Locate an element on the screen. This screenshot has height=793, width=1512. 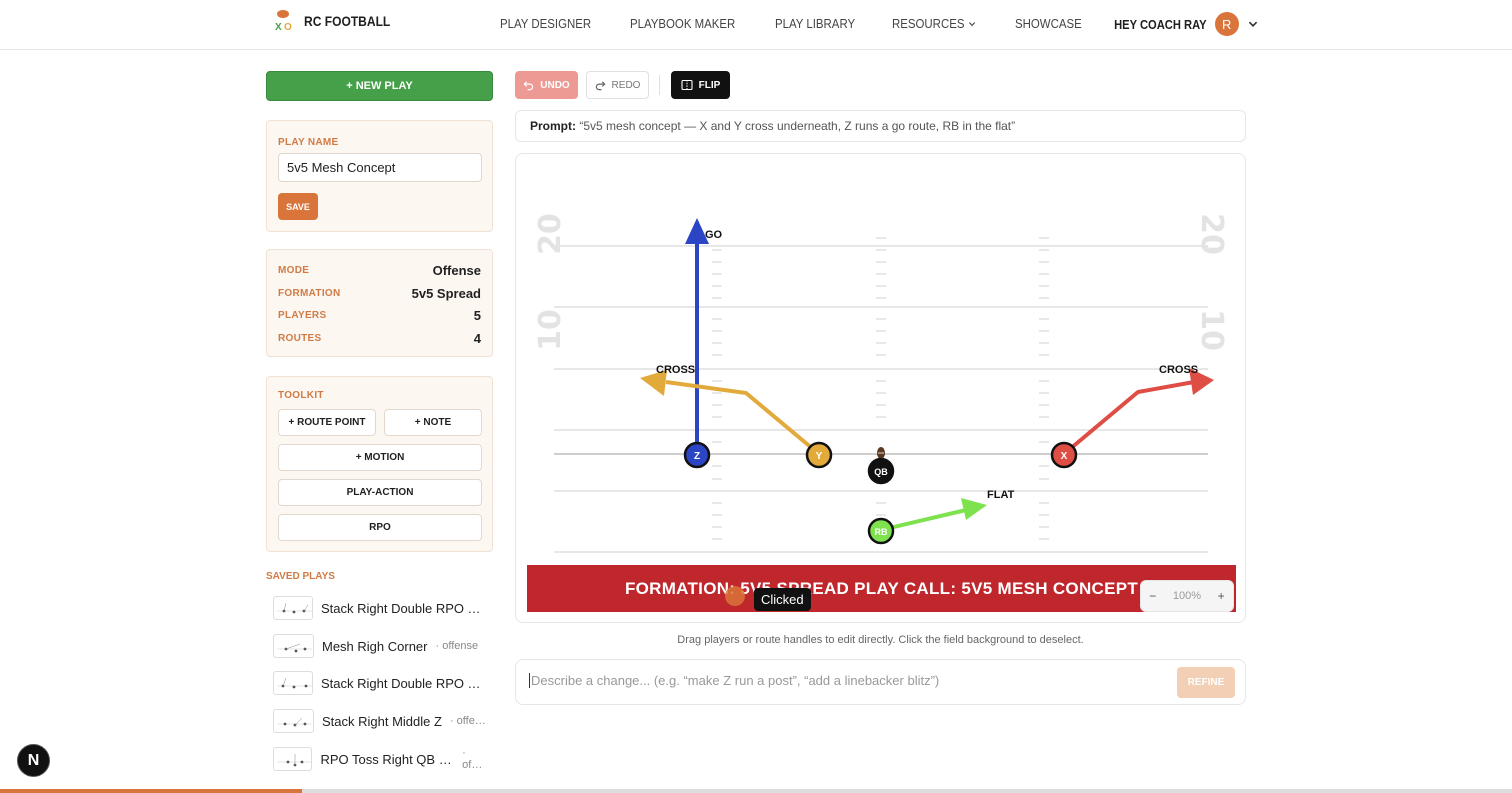
flip-label: FLIP is located at coordinates (709, 85).